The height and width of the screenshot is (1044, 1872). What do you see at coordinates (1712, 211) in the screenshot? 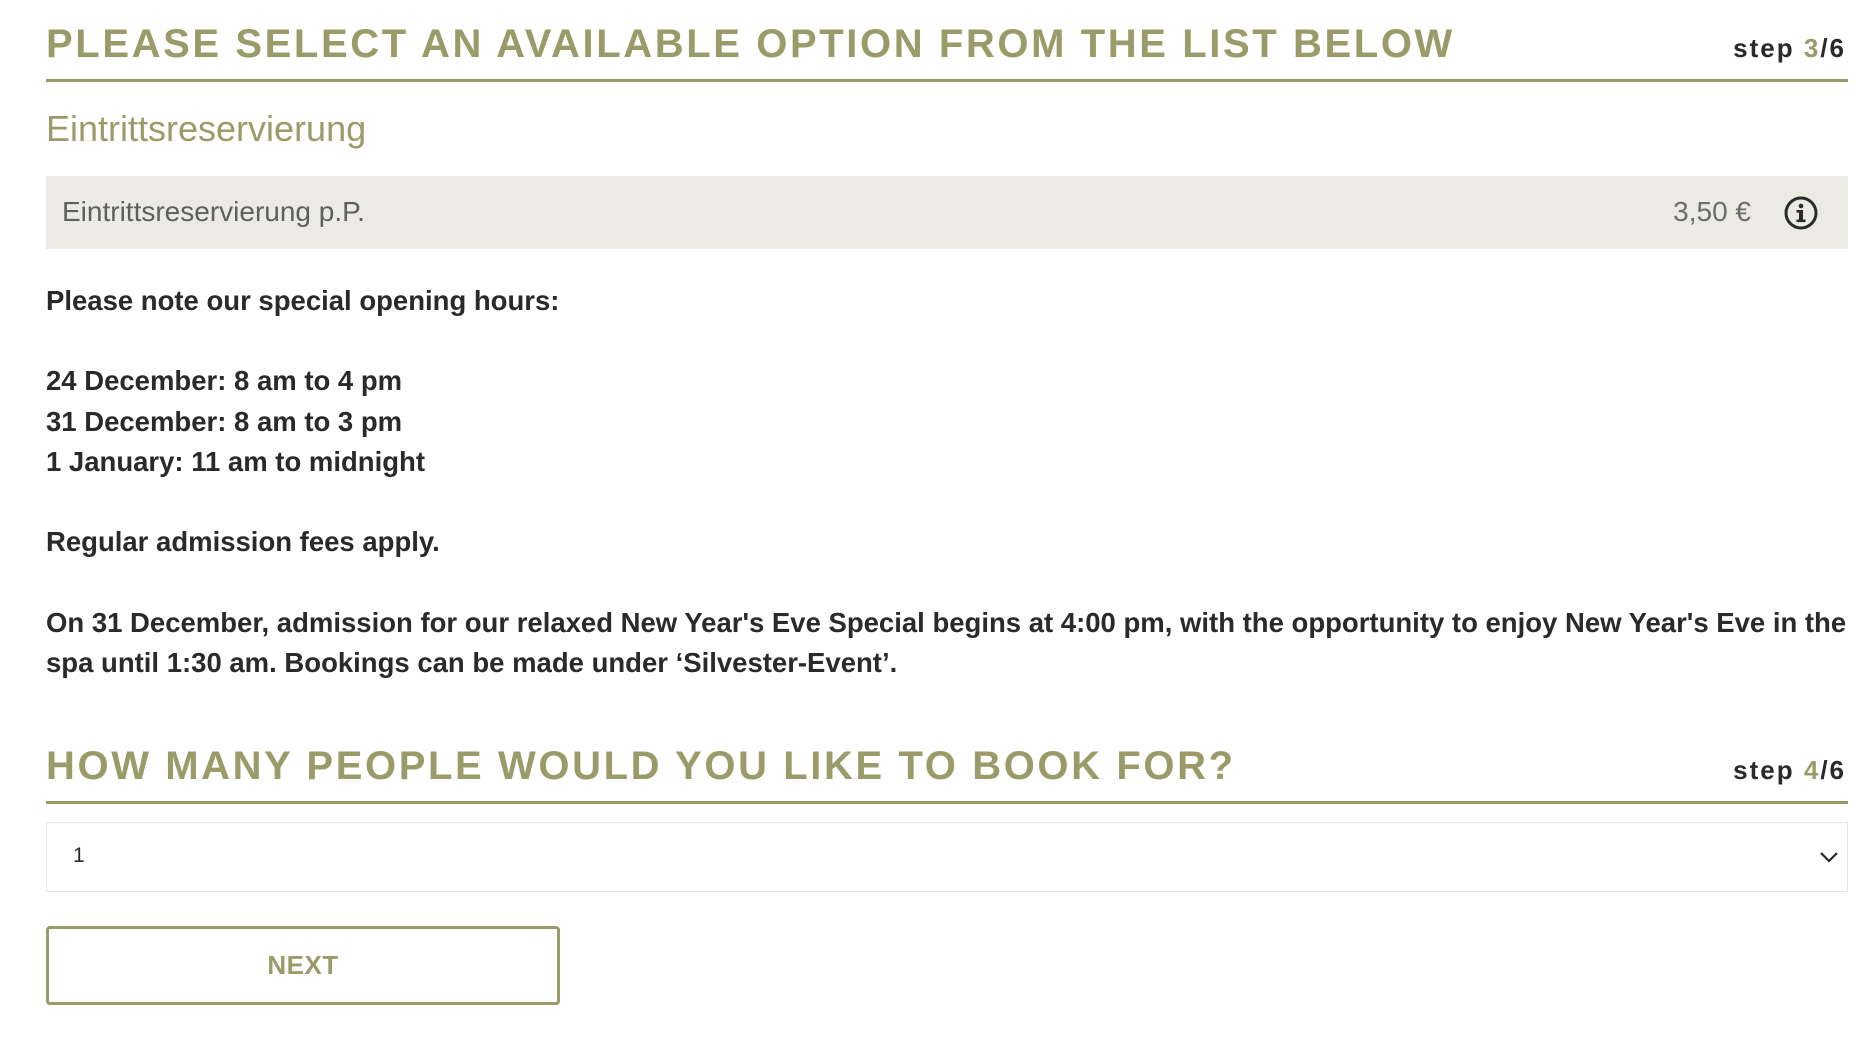
I see `option-price: 3,50 €` at bounding box center [1712, 211].